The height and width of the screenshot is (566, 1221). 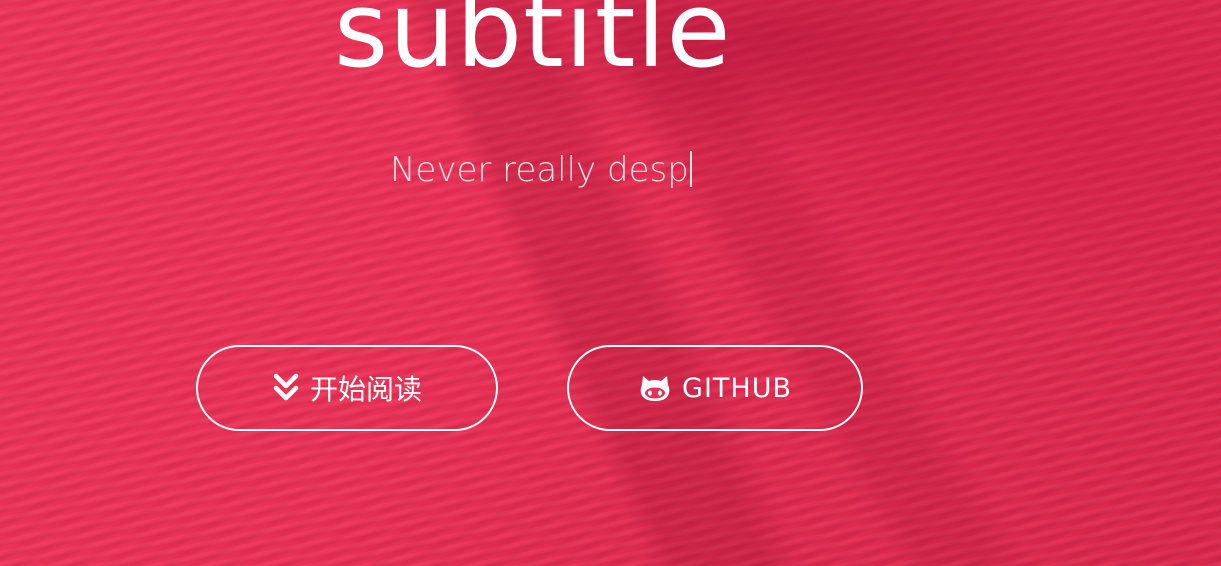 I want to click on typed-text: Never really desp, so click(x=539, y=170).